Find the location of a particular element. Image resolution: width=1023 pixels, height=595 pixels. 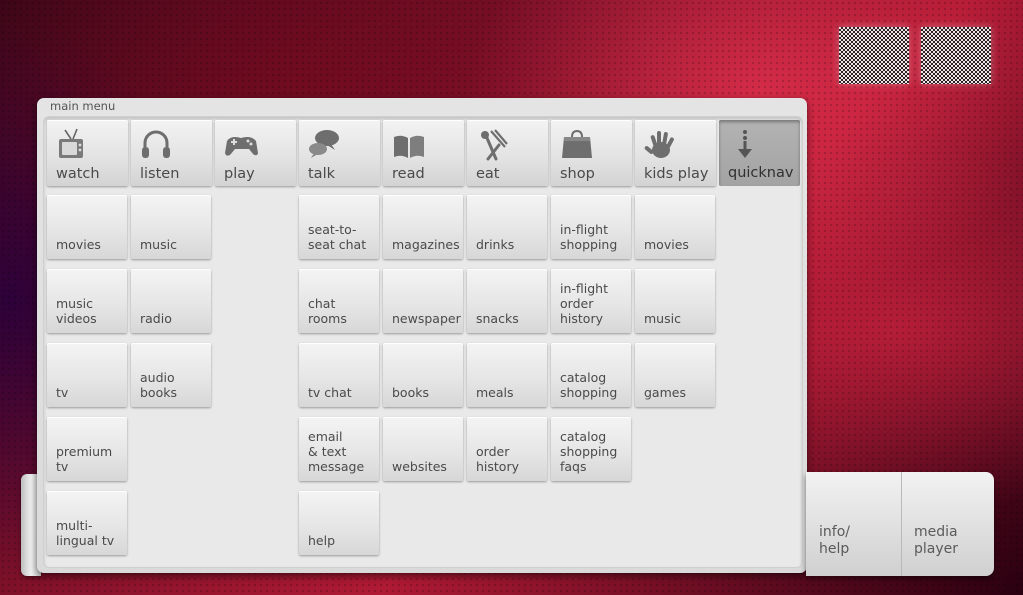

media-player-label: media player is located at coordinates (936, 540).